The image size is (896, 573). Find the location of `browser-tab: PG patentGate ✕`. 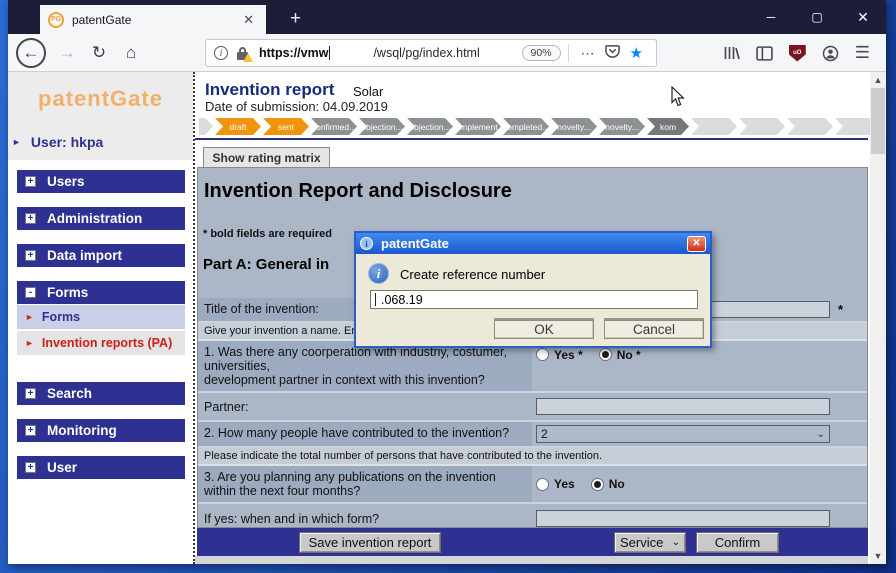

browser-tab: PG patentGate ✕ is located at coordinates (153, 19).